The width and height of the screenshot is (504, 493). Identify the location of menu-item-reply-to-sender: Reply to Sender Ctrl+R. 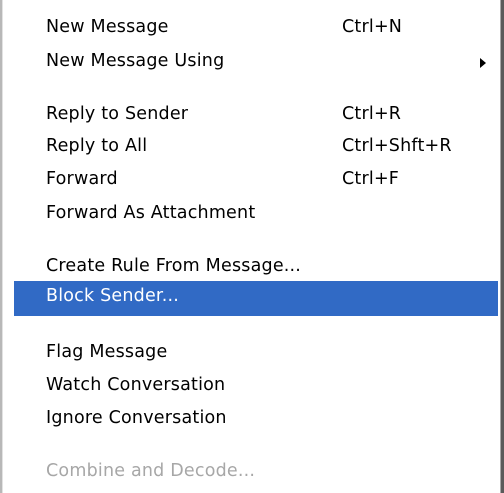
(256, 115).